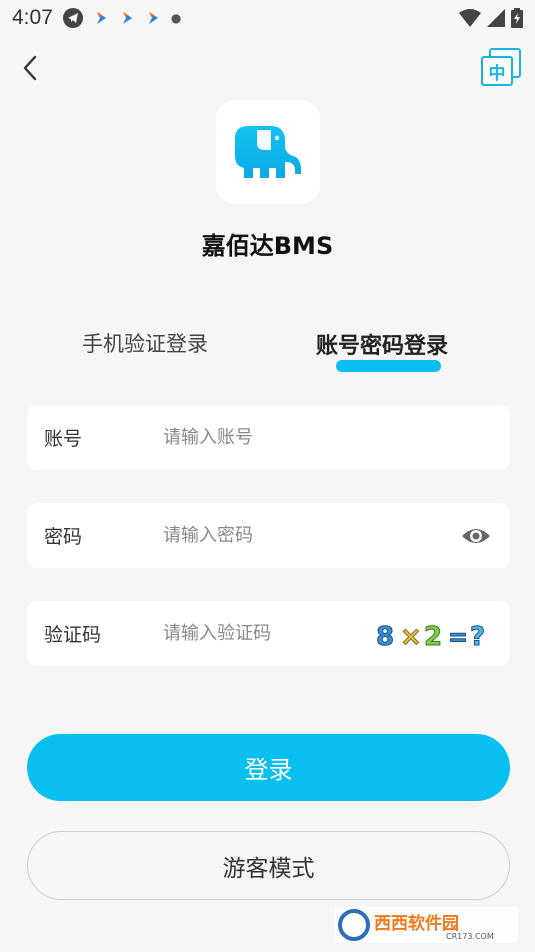  What do you see at coordinates (496, 18) in the screenshot?
I see `signal-icon` at bounding box center [496, 18].